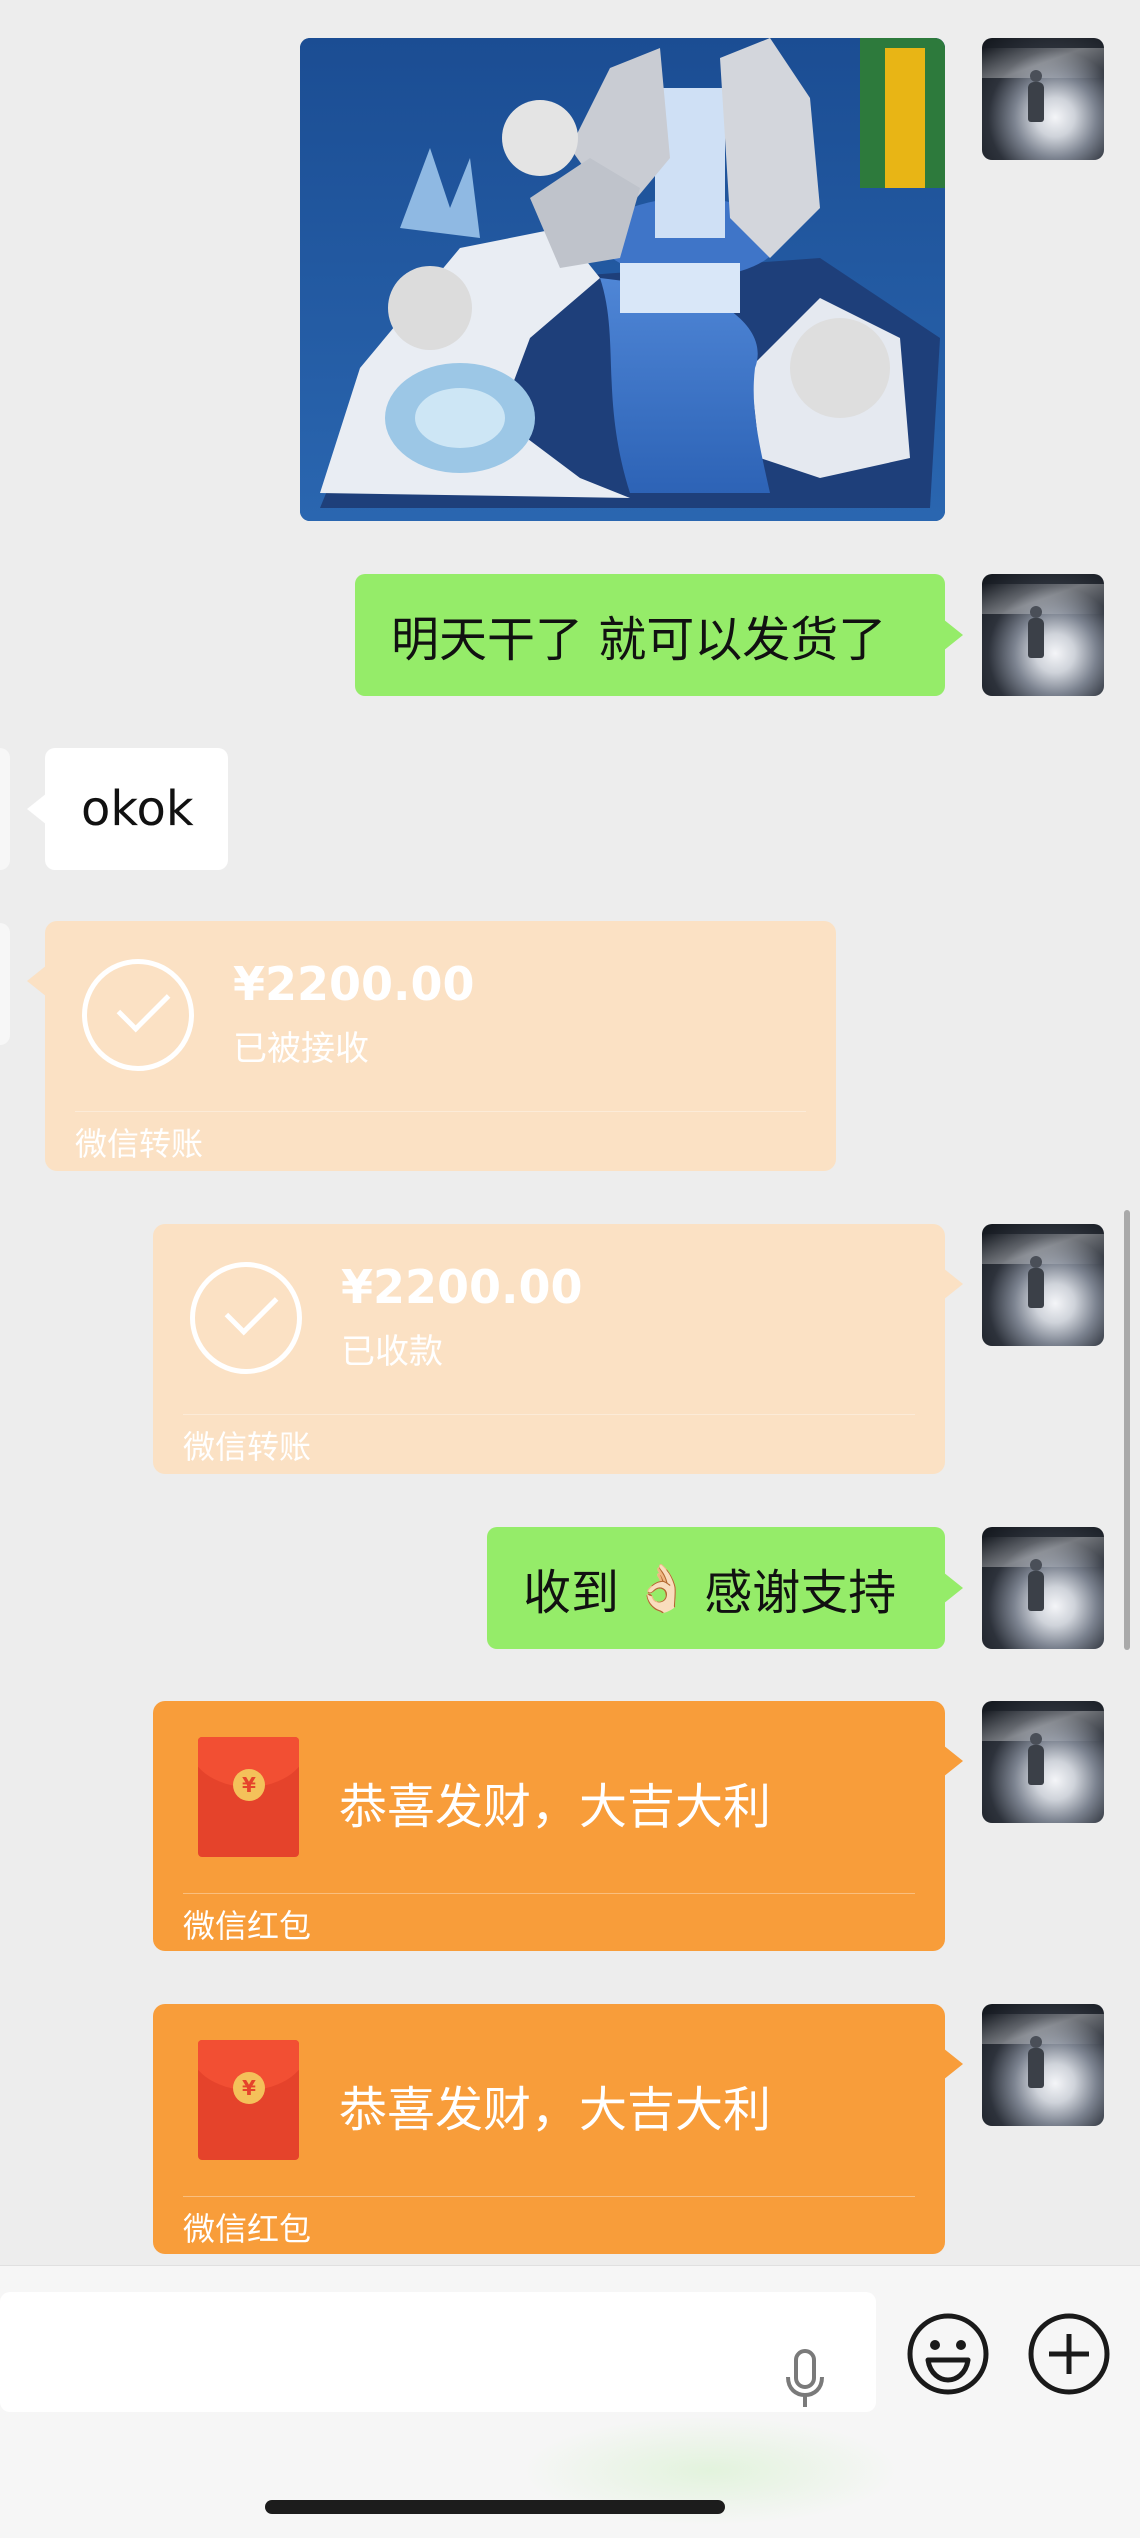 Image resolution: width=1140 pixels, height=2538 pixels. I want to click on transfer-status: 已被接收, so click(301, 1049).